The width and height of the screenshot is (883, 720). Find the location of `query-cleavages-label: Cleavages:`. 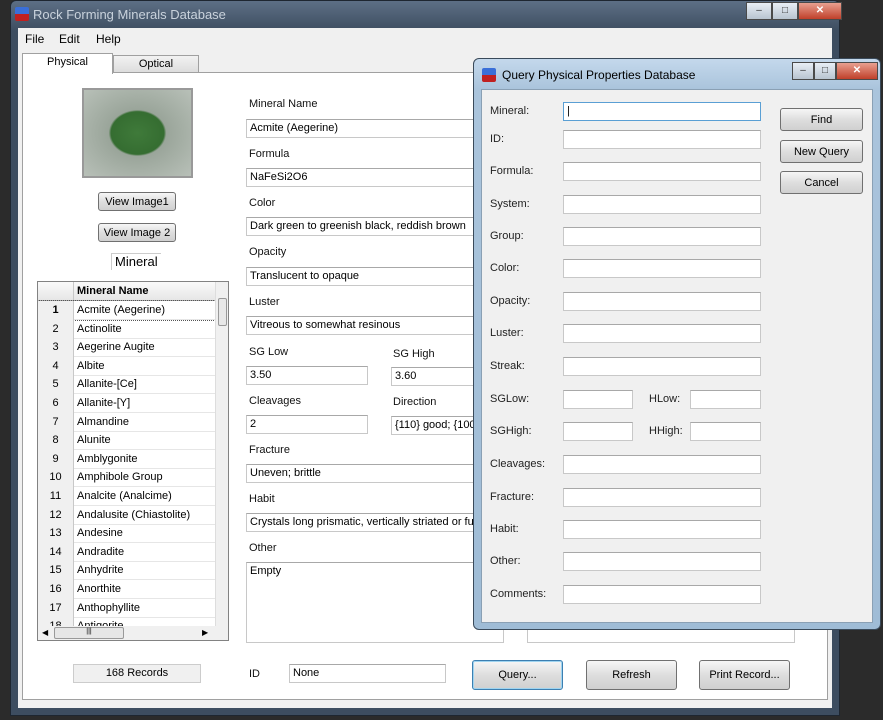

query-cleavages-label: Cleavages: is located at coordinates (518, 464).